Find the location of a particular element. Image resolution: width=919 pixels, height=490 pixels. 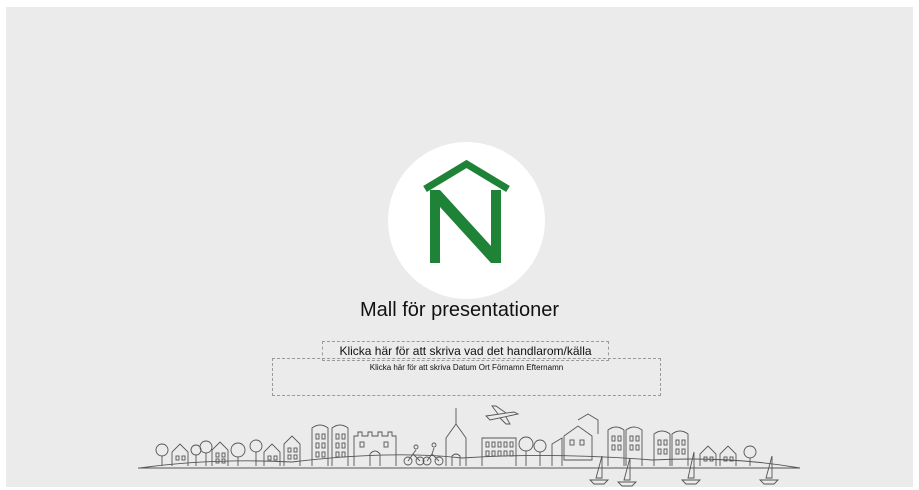

logo is located at coordinates (466, 220).